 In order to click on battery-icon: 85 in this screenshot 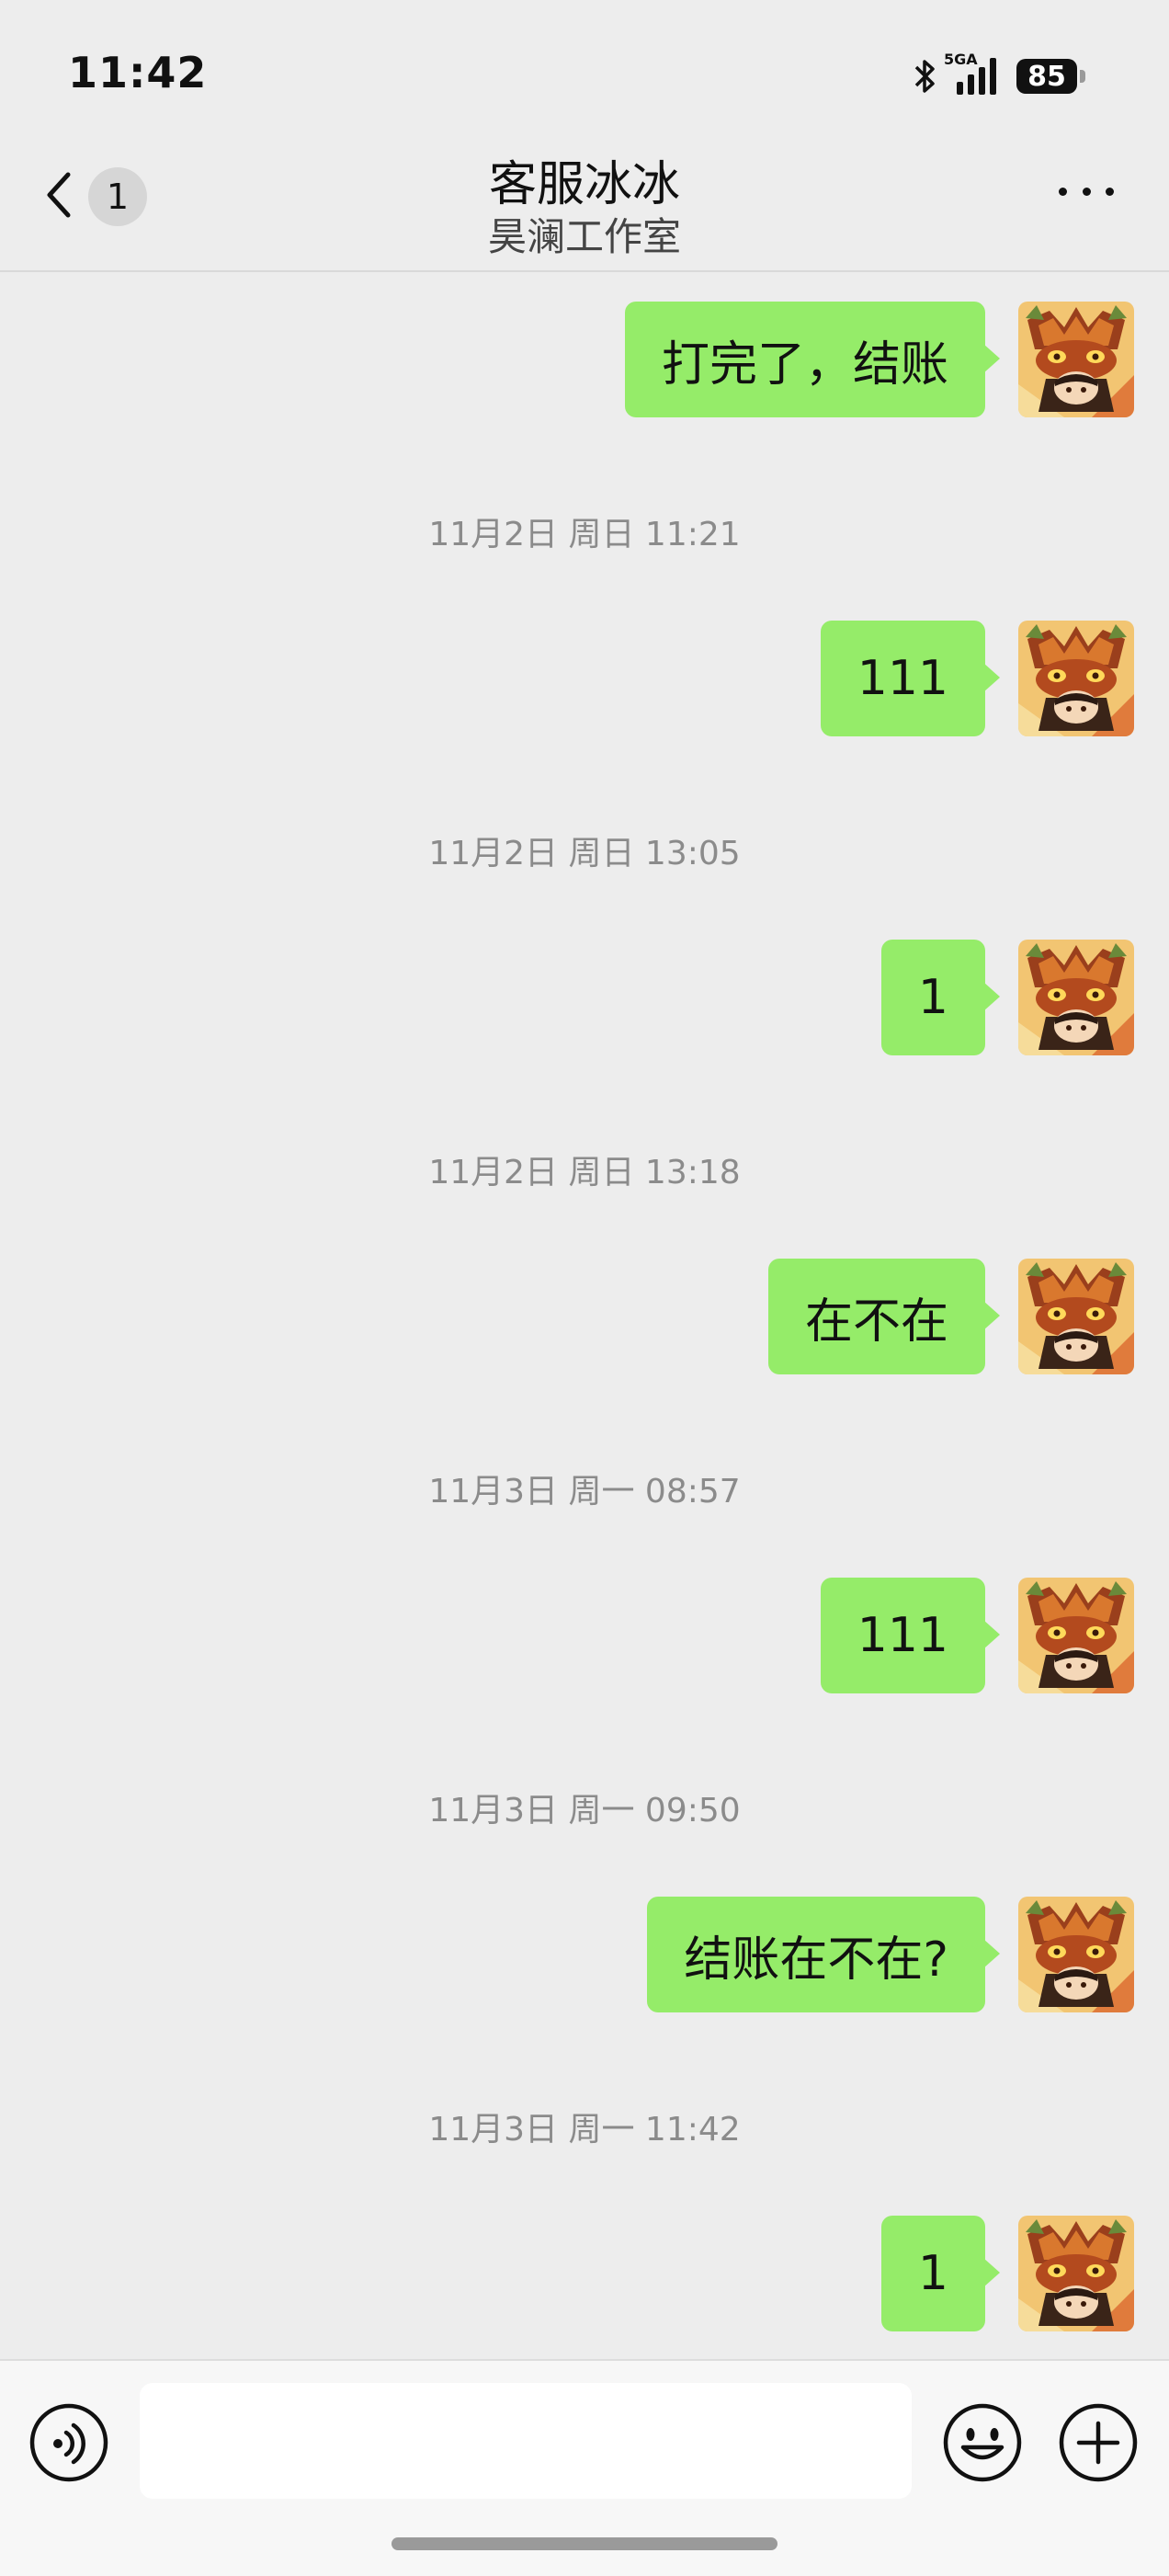, I will do `click(1050, 76)`.